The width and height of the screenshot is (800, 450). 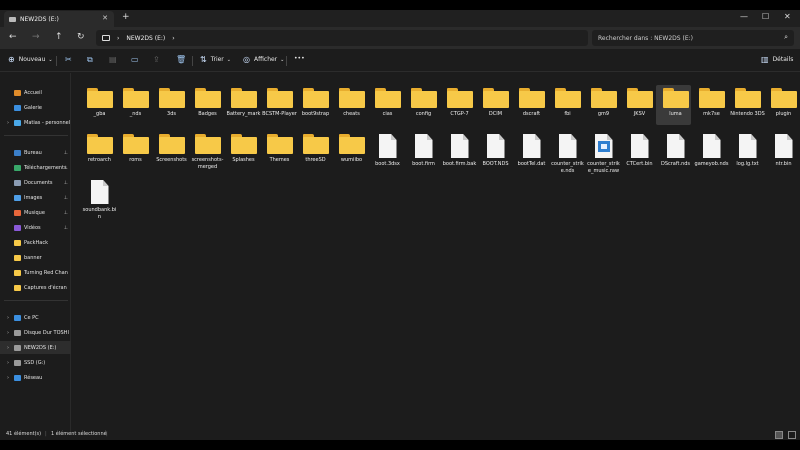 What do you see at coordinates (459, 103) in the screenshot?
I see `folder-item: CTGP-7` at bounding box center [459, 103].